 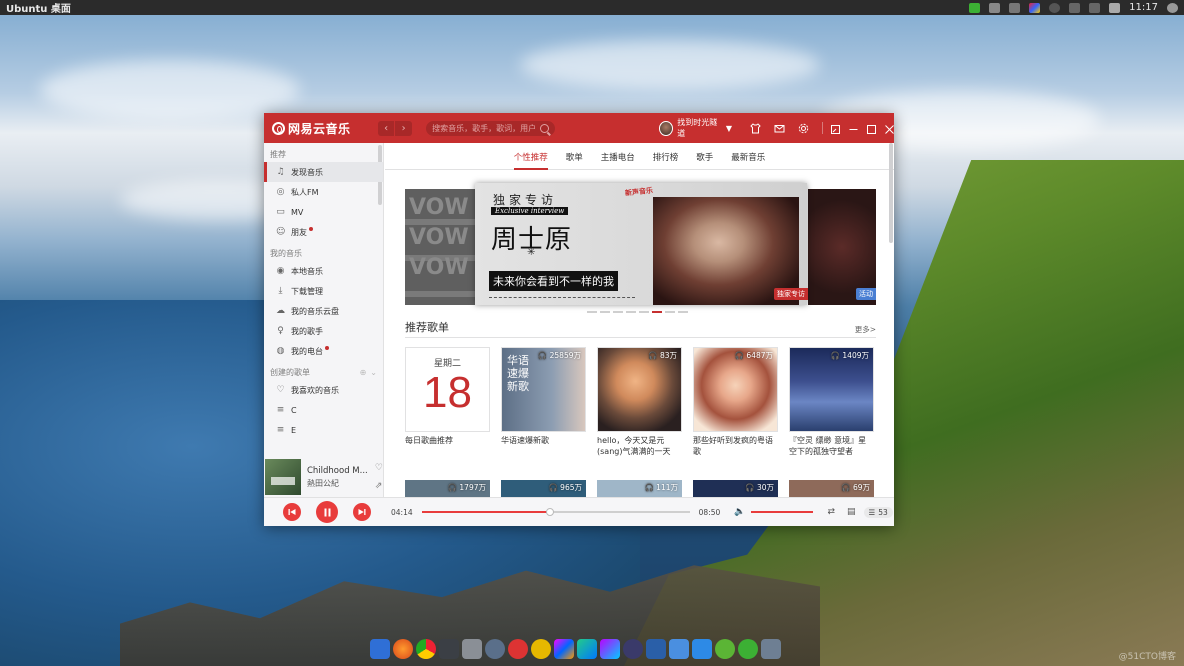 What do you see at coordinates (1172, 7) in the screenshot?
I see `power-icon` at bounding box center [1172, 7].